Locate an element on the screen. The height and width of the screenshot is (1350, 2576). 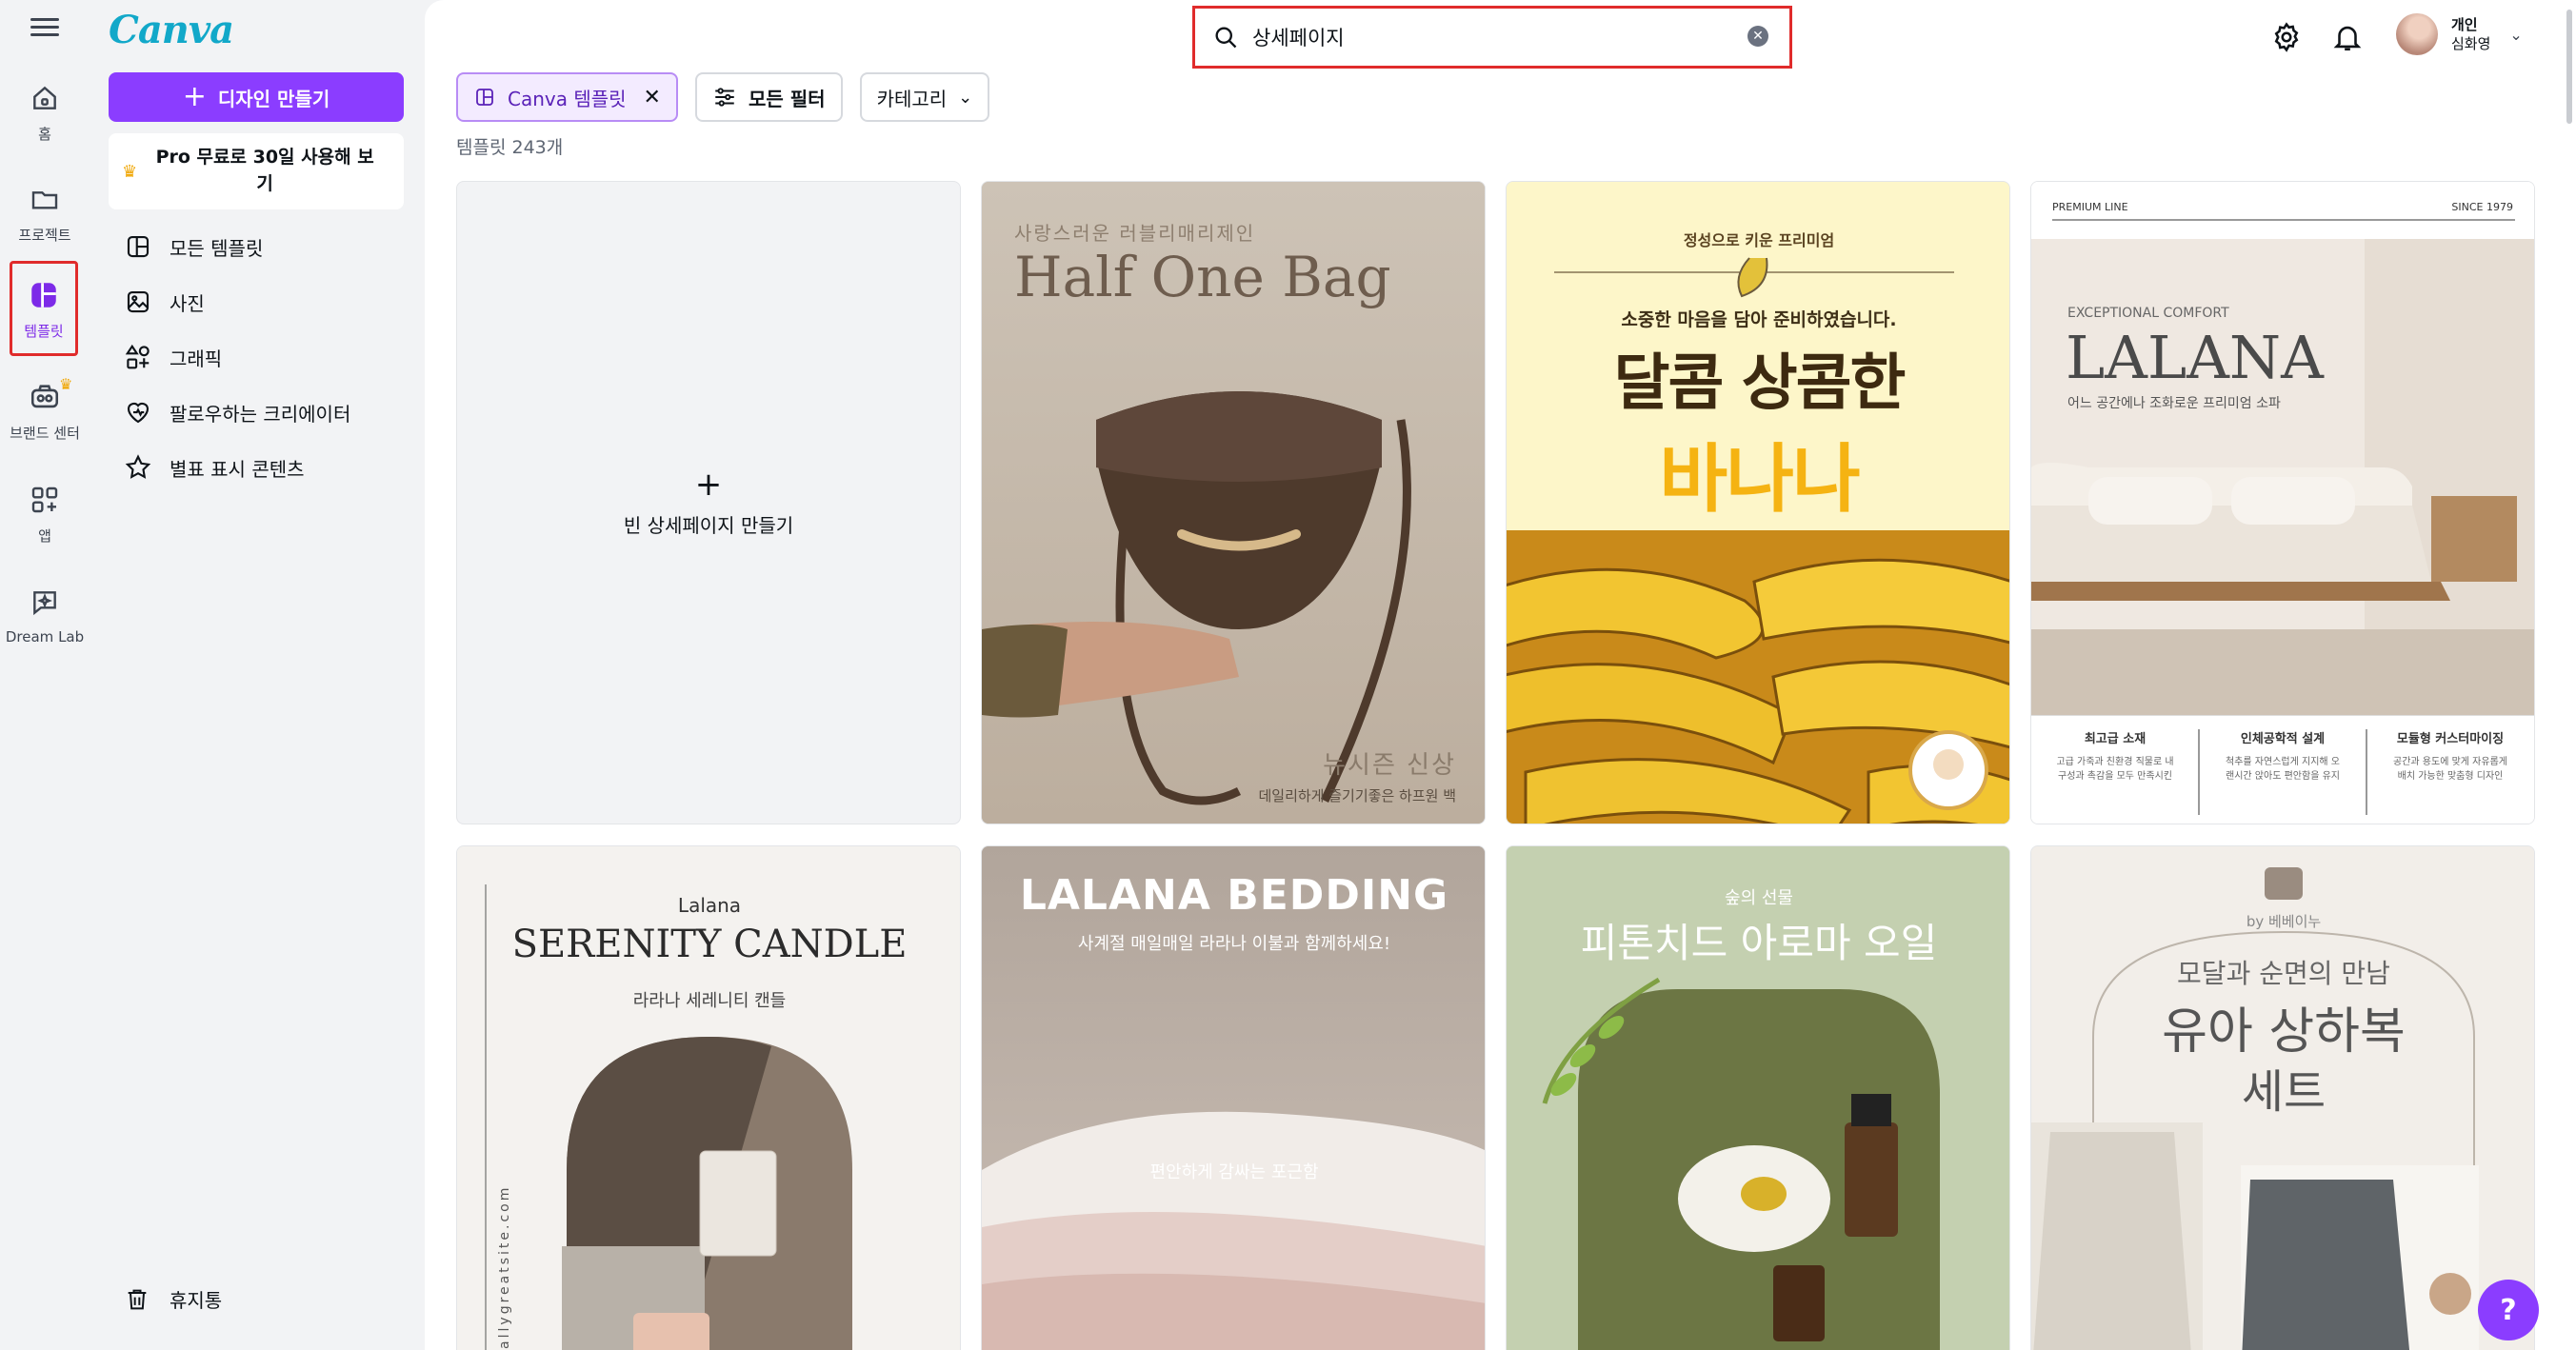
canva-logo: Canva is located at coordinates (172, 30).